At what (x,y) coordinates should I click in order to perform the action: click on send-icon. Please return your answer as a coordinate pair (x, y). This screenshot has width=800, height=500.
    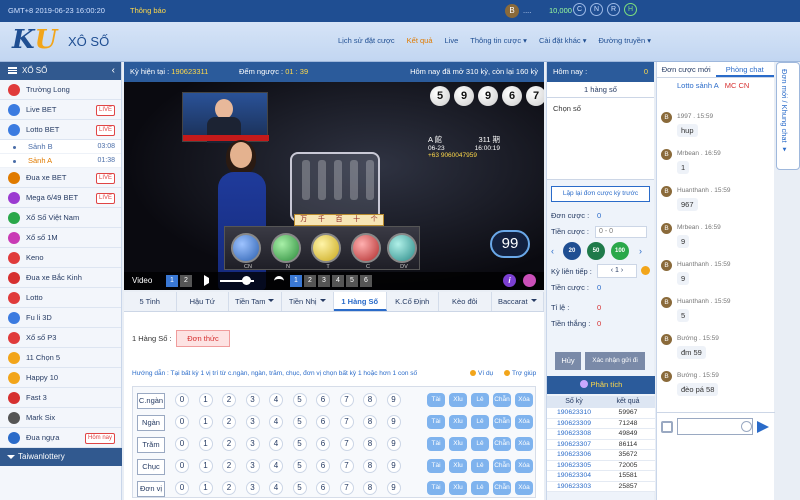
    Looking at the image, I should click on (763, 427).